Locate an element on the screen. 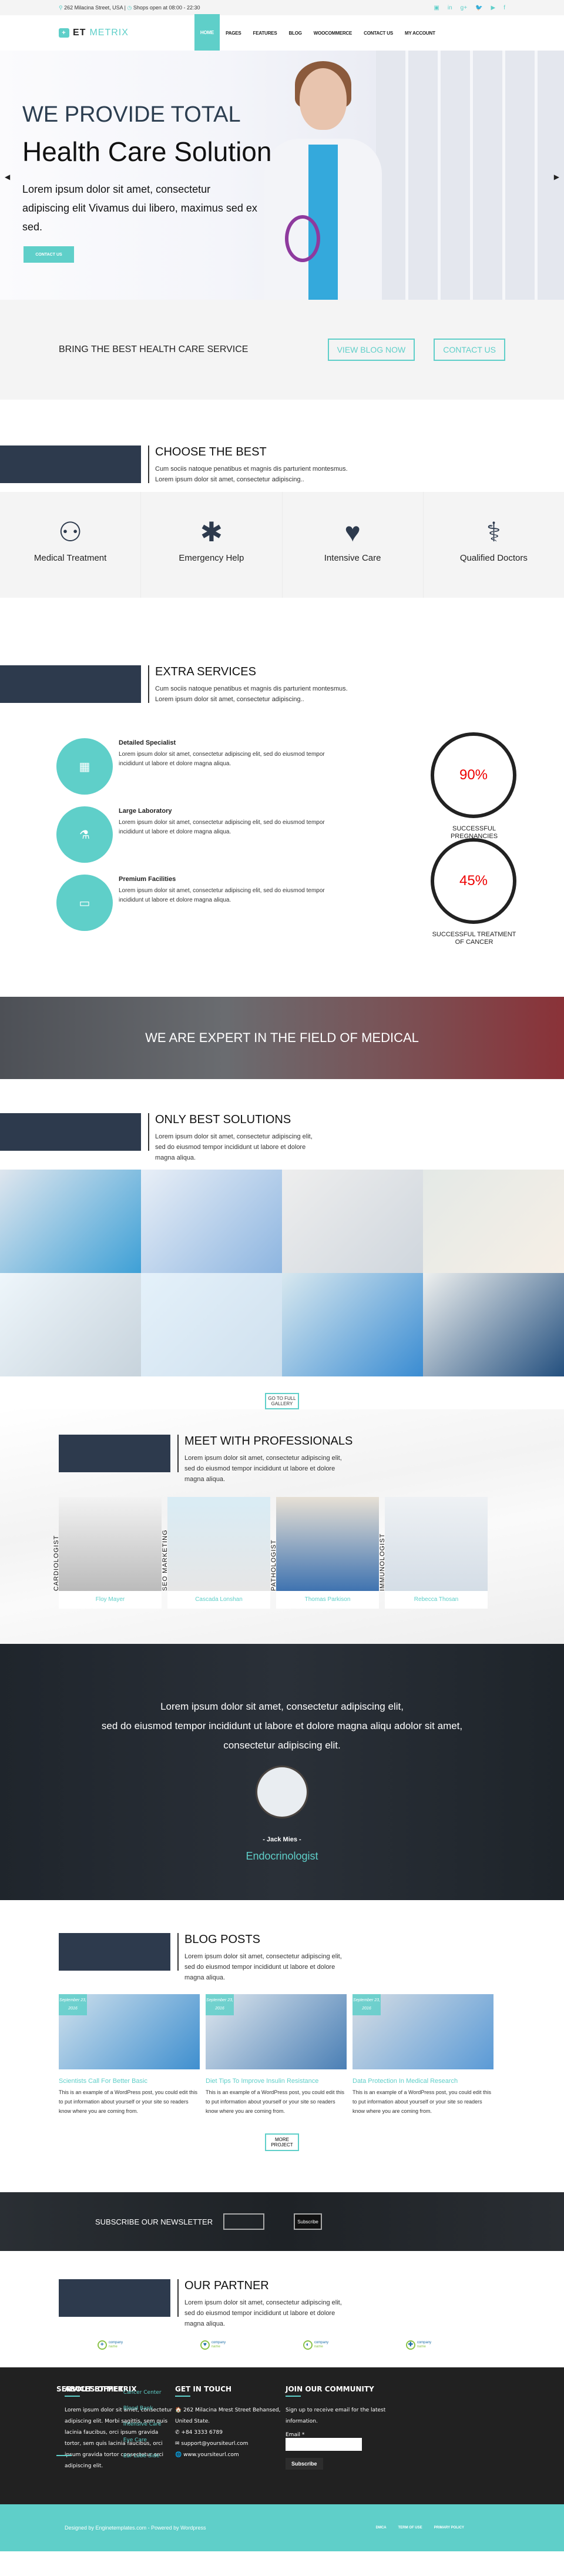  footer-subscribe-button: Subscribe is located at coordinates (304, 2464).